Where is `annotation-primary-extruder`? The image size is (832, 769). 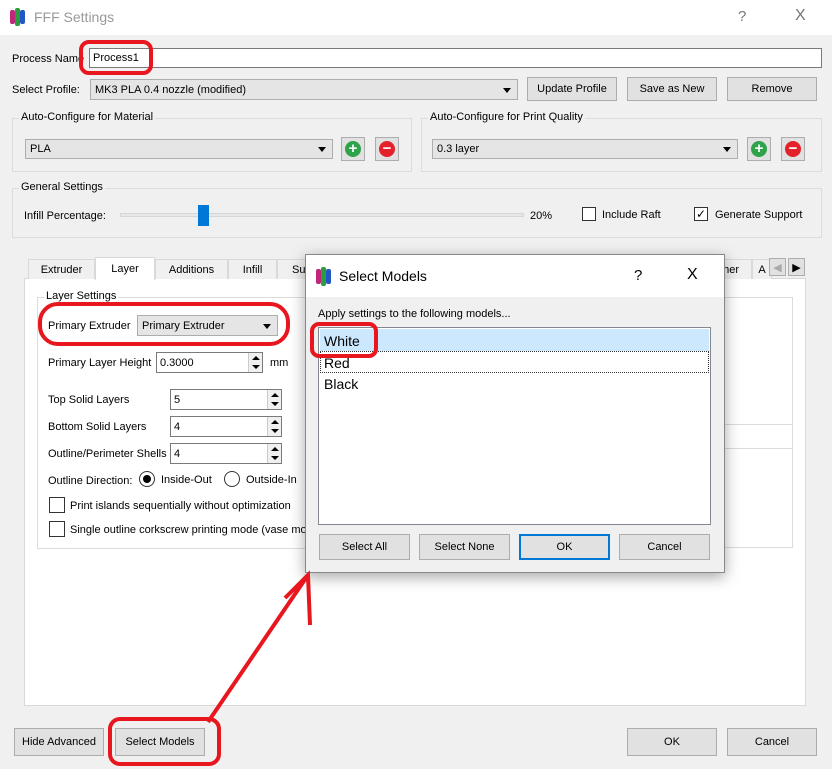 annotation-primary-extruder is located at coordinates (164, 324).